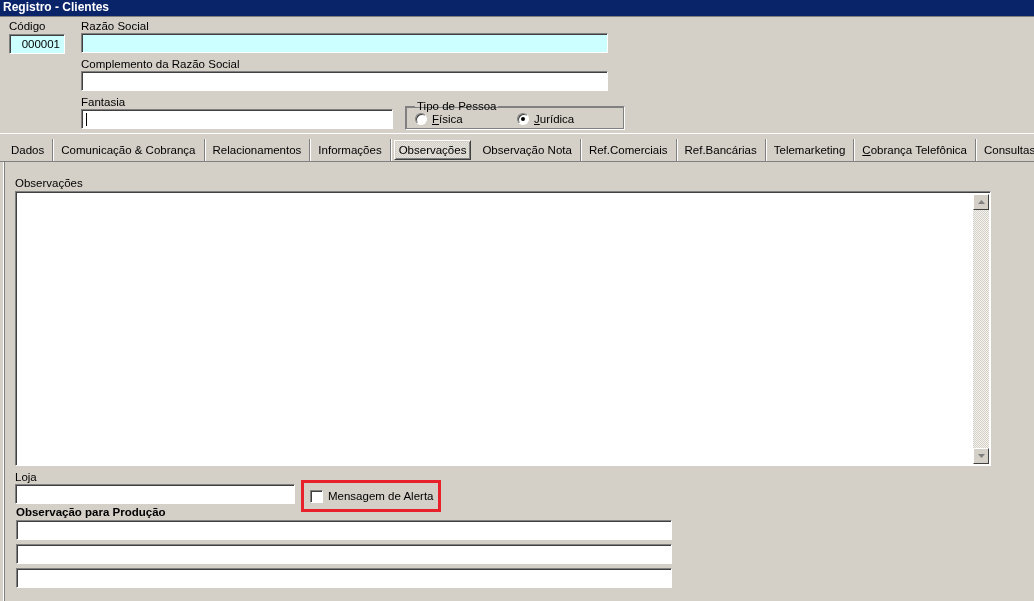 This screenshot has height=601, width=1034. I want to click on field-label: Observações, so click(49, 183).